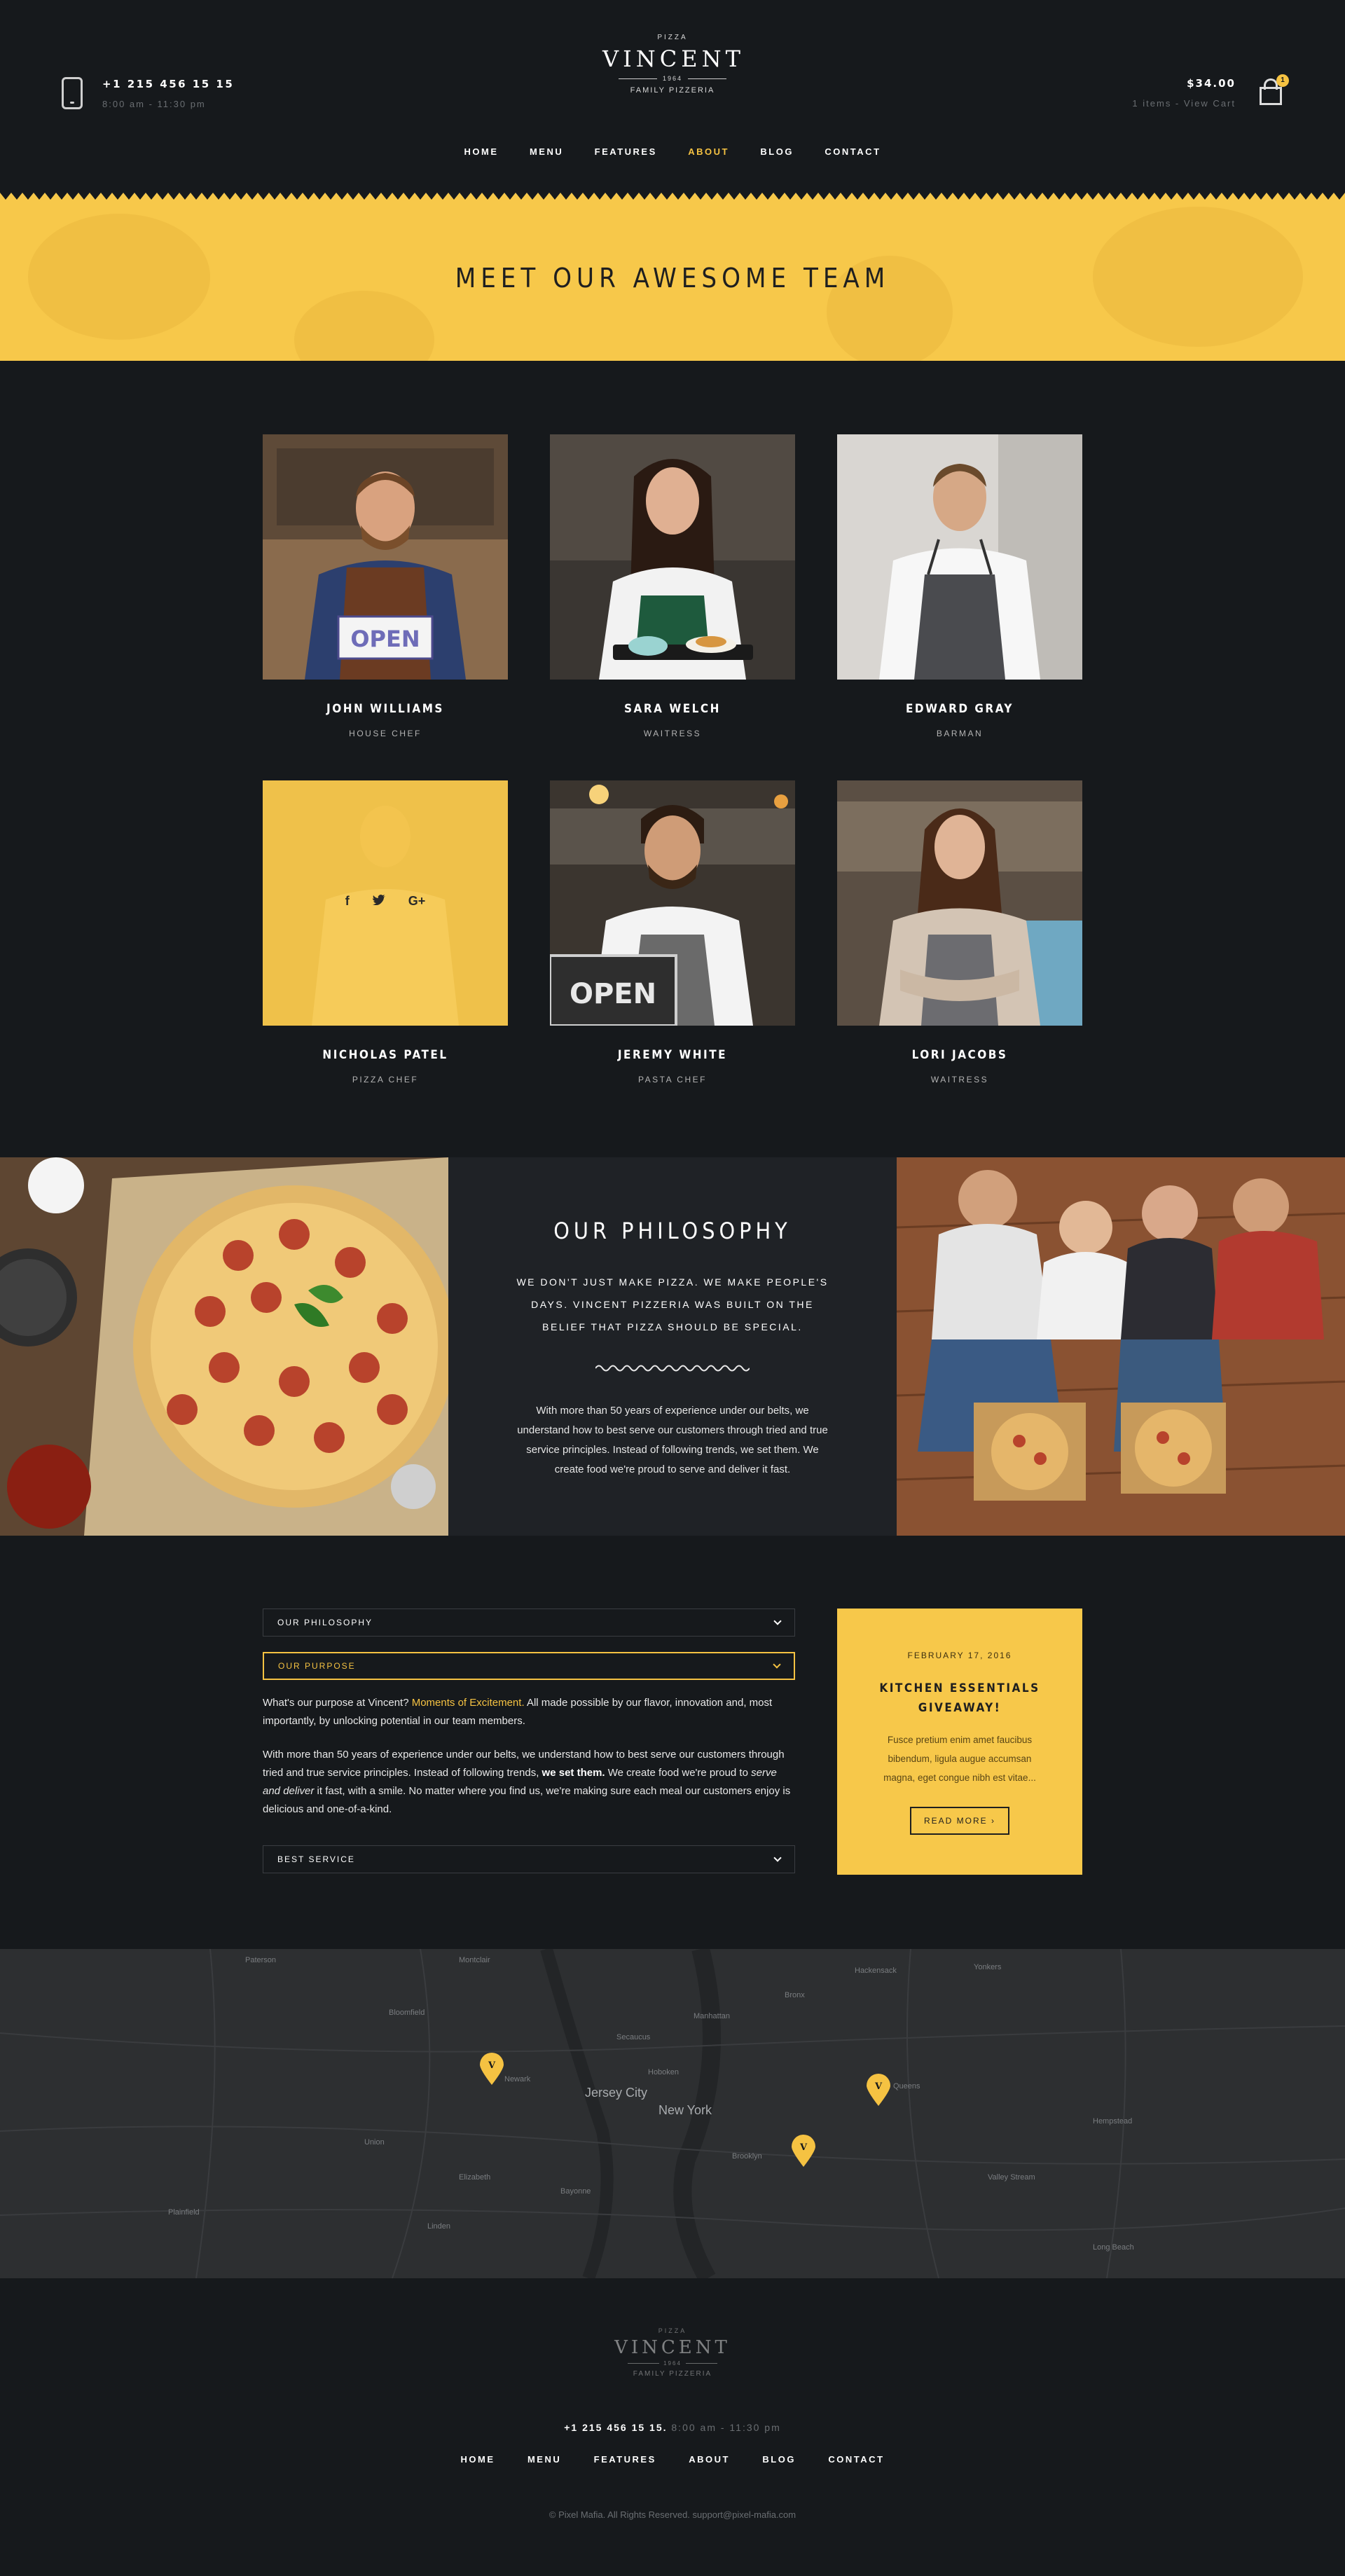 This screenshot has height=2576, width=1345. I want to click on page-title: MEET OUR AWESOME TEAM, so click(672, 278).